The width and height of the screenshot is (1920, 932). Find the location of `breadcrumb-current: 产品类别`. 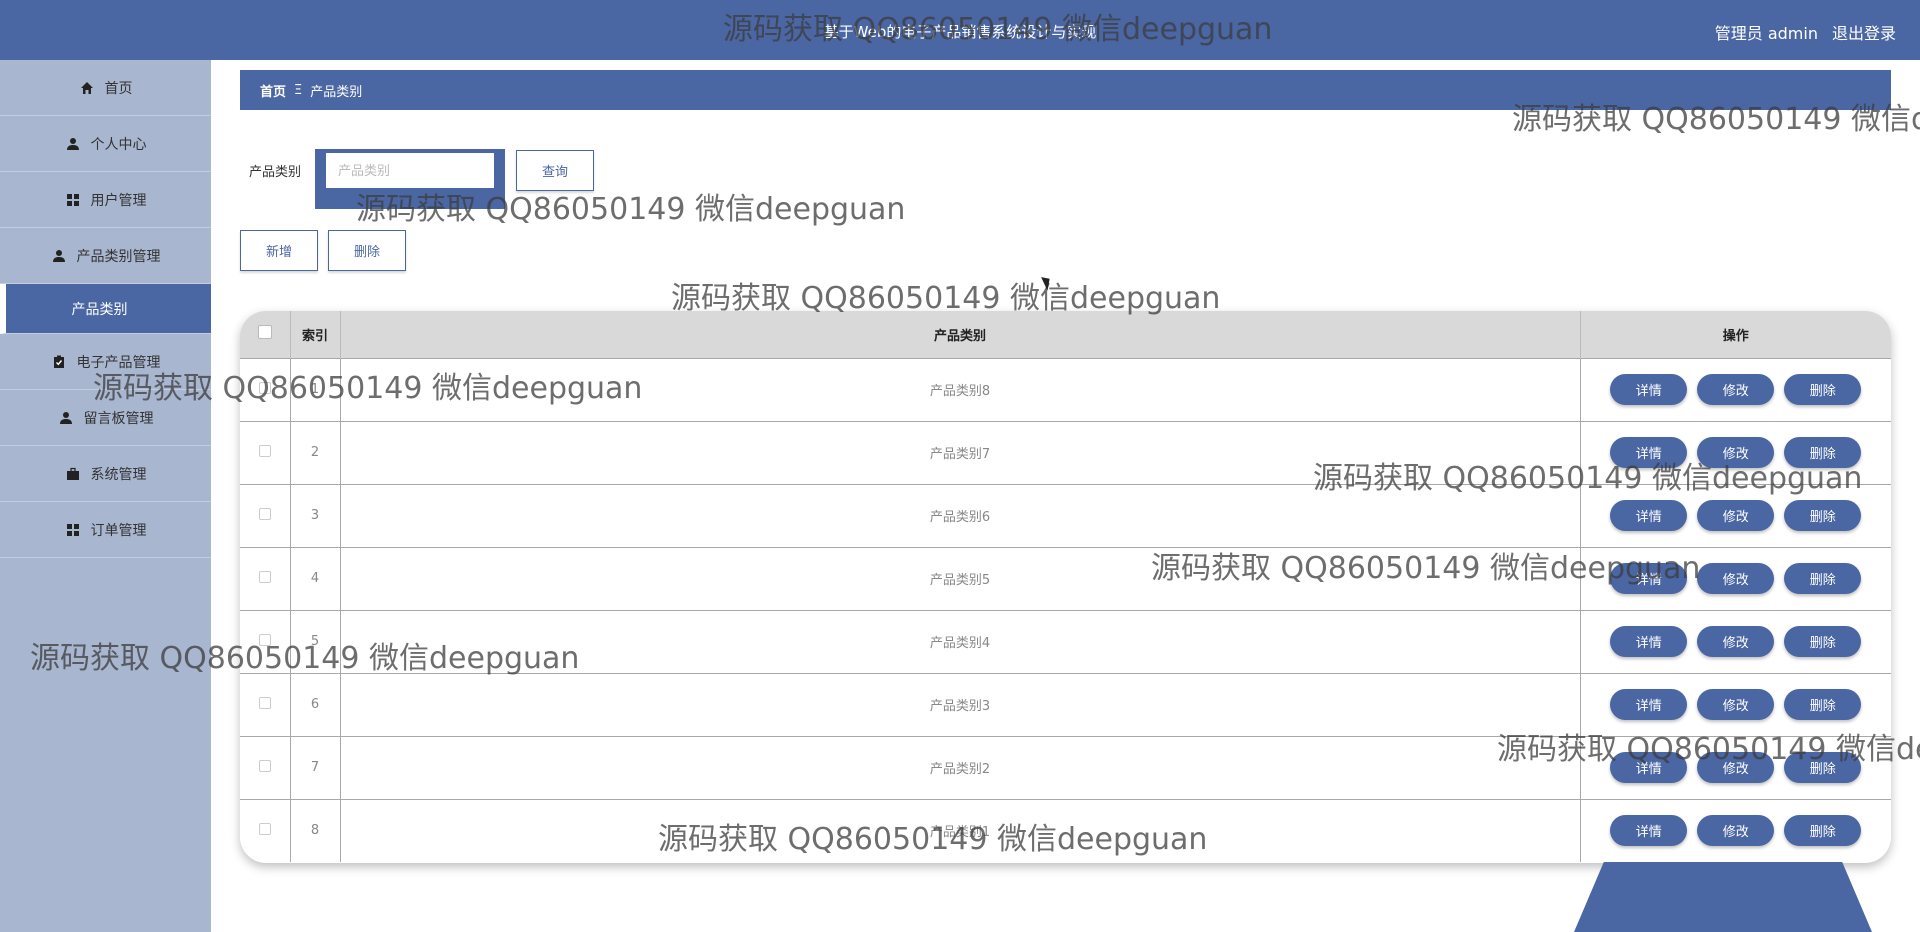

breadcrumb-current: 产品类别 is located at coordinates (336, 92).